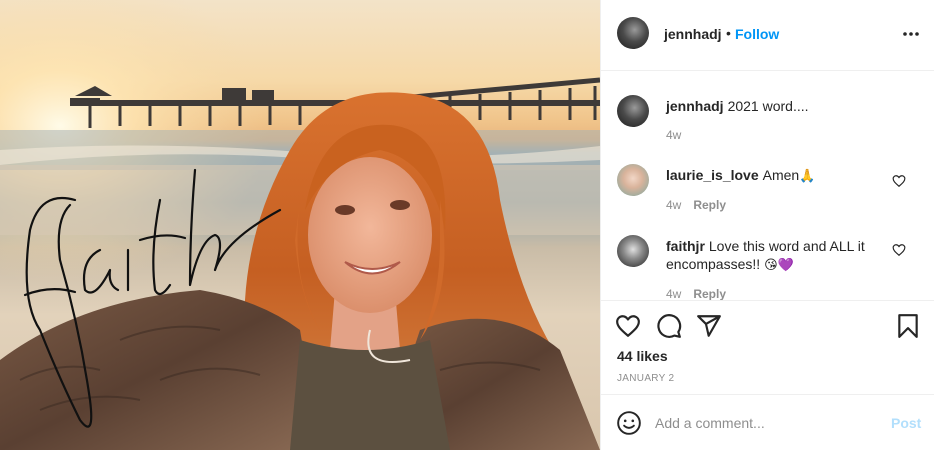  Describe the element at coordinates (911, 34) in the screenshot. I see `more-horizontal-icon` at that location.